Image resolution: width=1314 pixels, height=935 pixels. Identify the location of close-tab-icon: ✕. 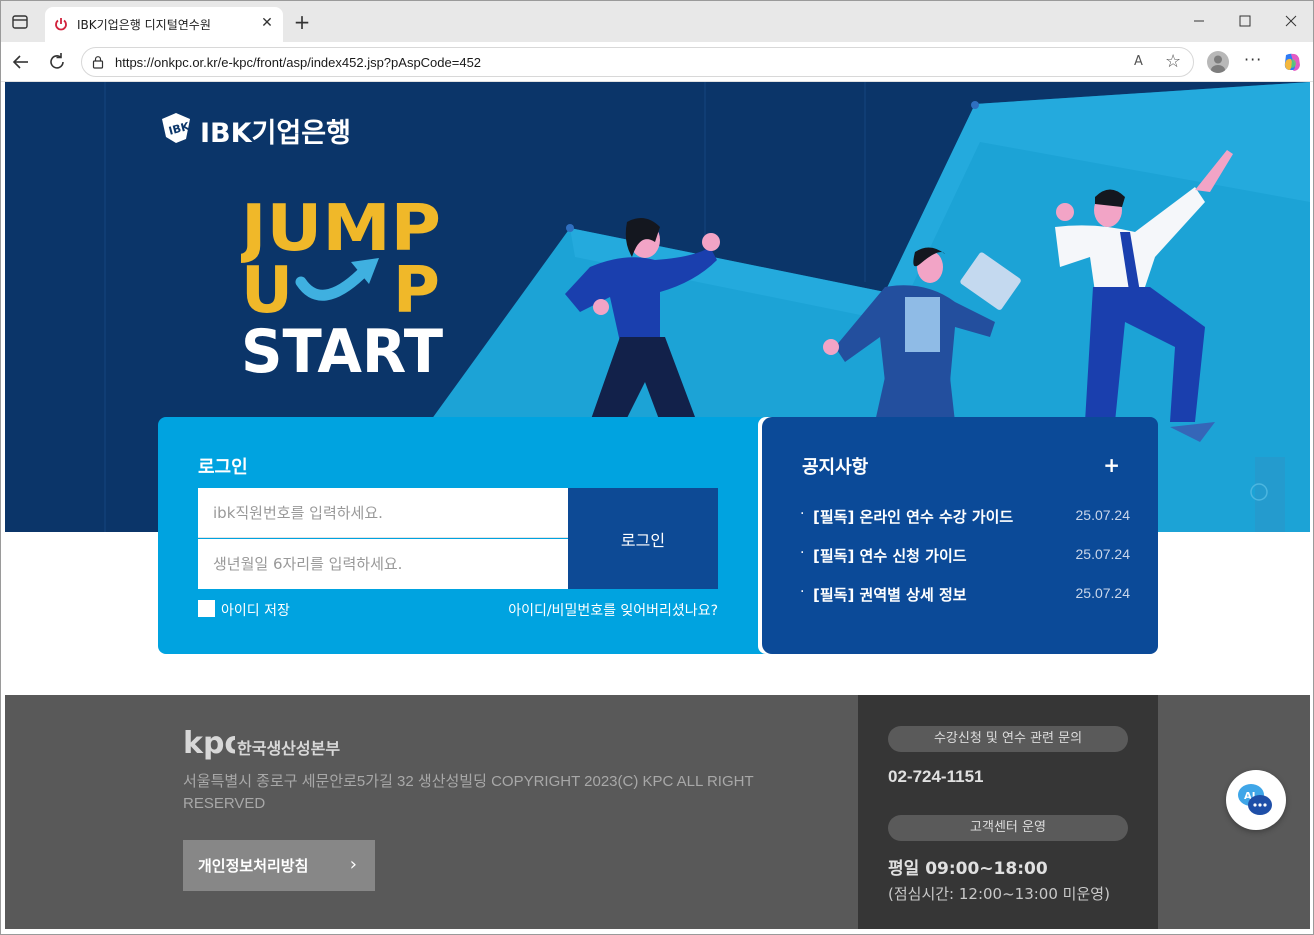
(267, 23).